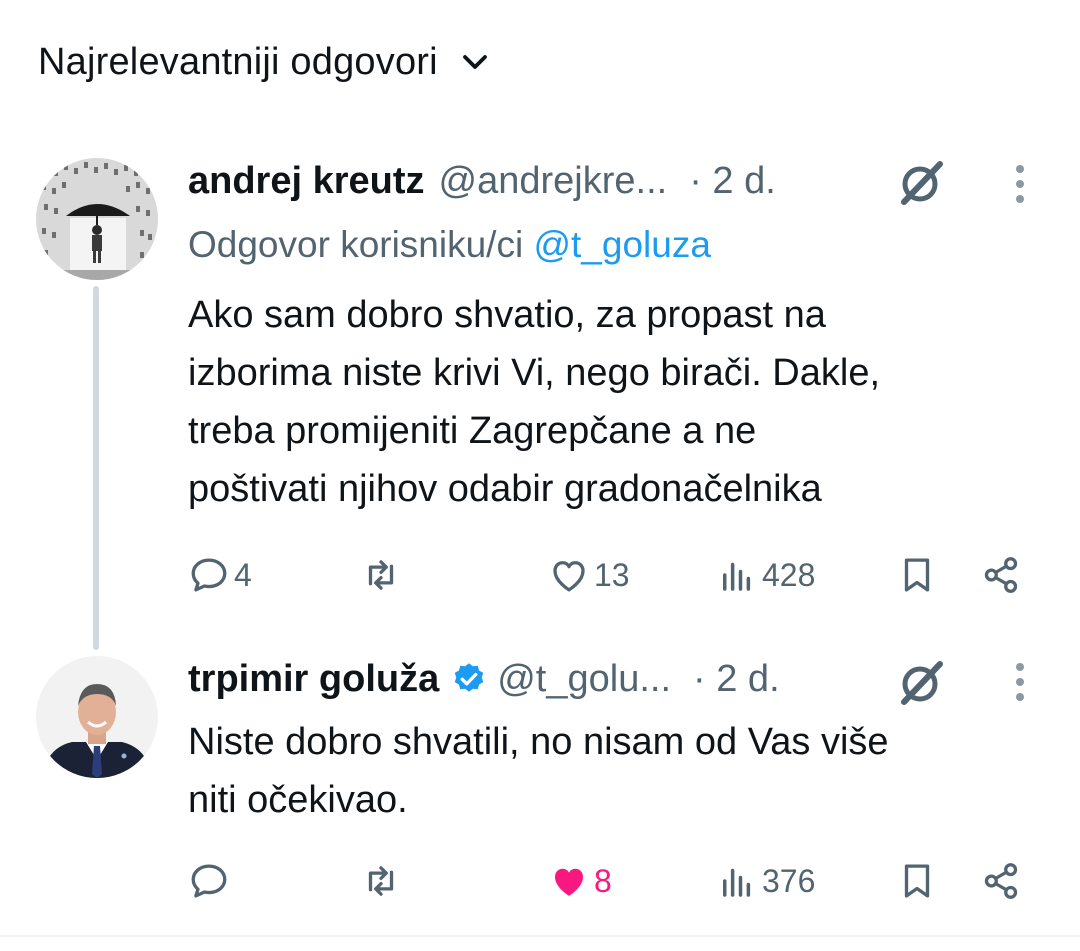 This screenshot has width=1080, height=951. Describe the element at coordinates (96, 468) in the screenshot. I see `thread-line` at that location.